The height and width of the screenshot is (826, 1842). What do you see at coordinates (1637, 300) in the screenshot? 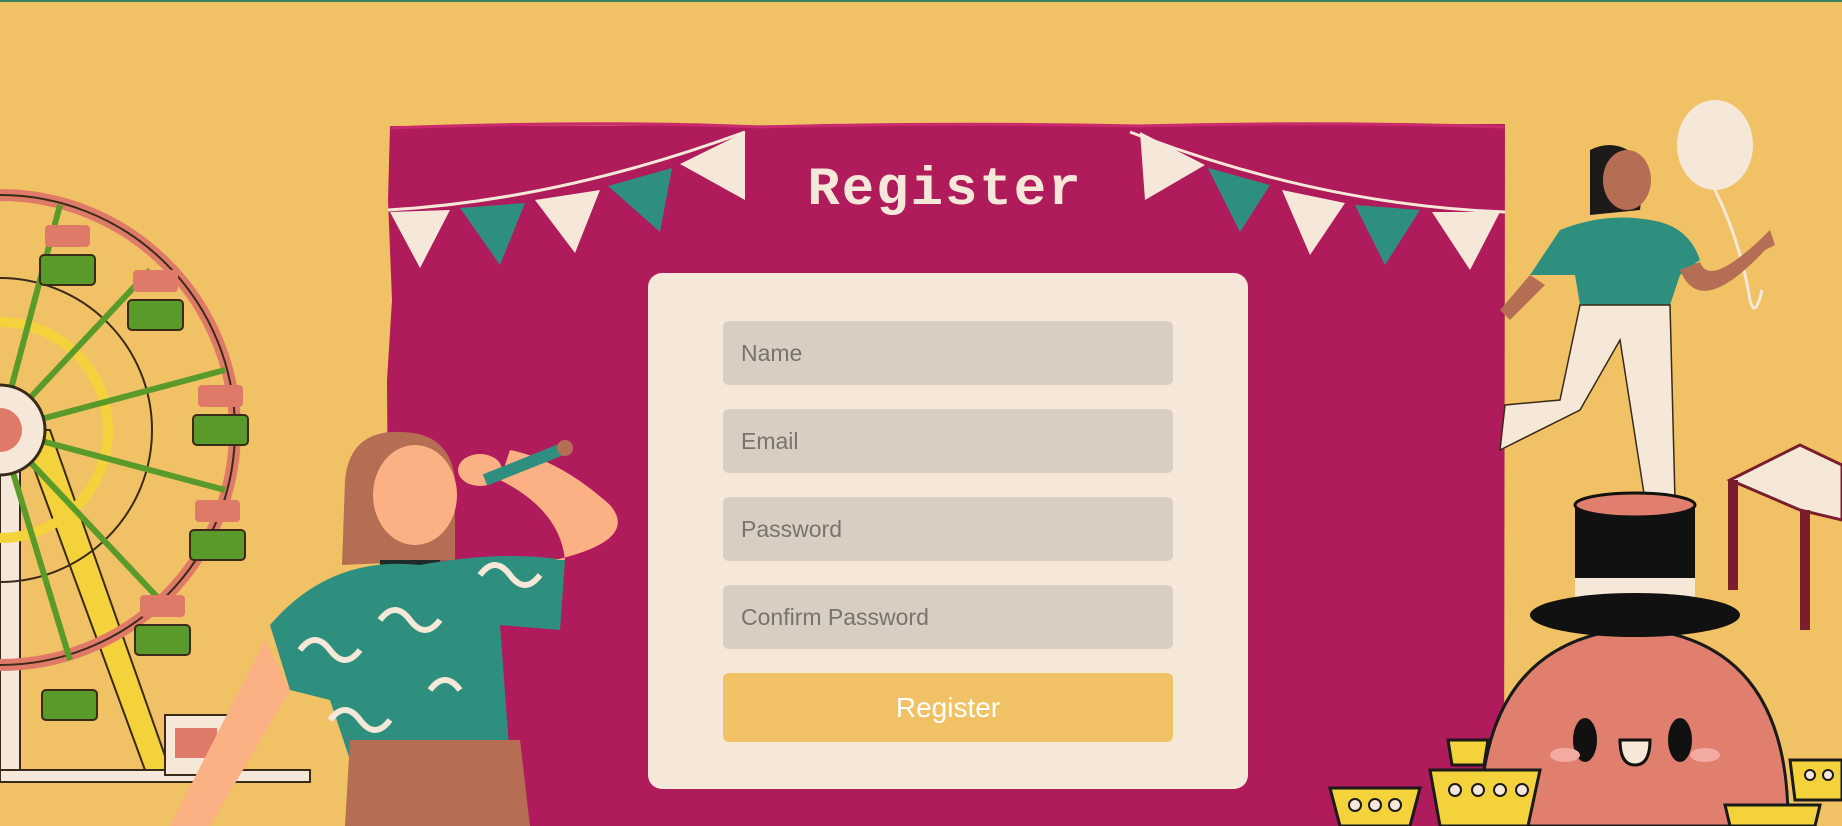
I see `girl-with-balloon-illustration` at bounding box center [1637, 300].